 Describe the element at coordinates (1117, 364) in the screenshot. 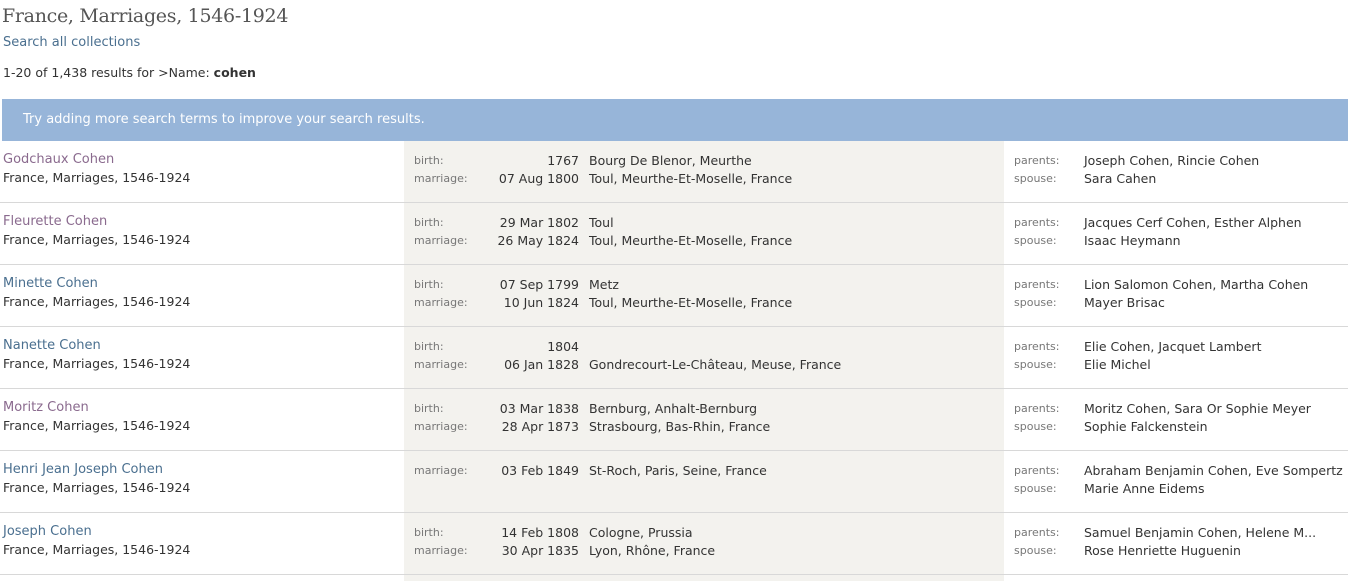

I see `relation-value: Elie Michel` at that location.